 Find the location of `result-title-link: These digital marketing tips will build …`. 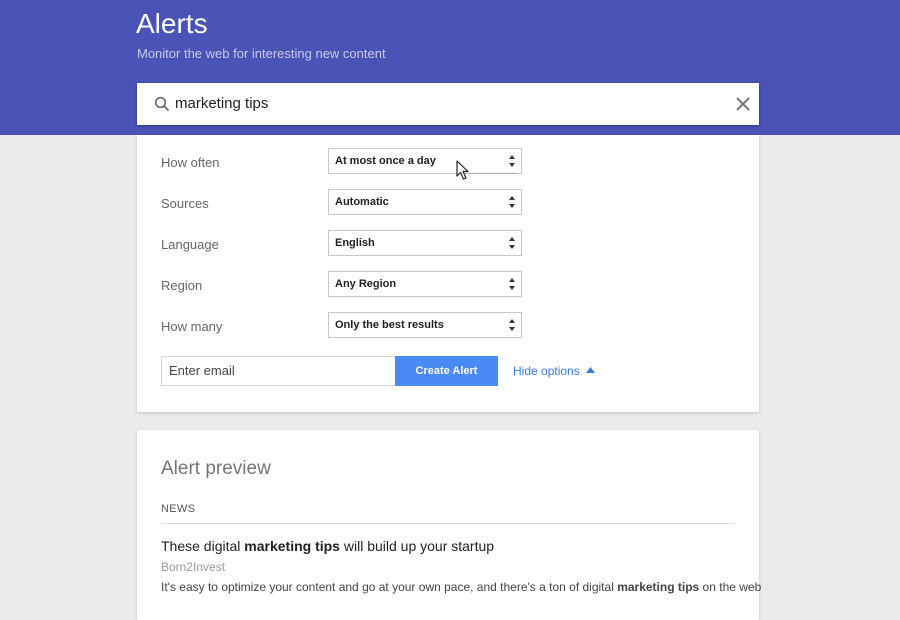

result-title-link: These digital marketing tips will build … is located at coordinates (327, 546).